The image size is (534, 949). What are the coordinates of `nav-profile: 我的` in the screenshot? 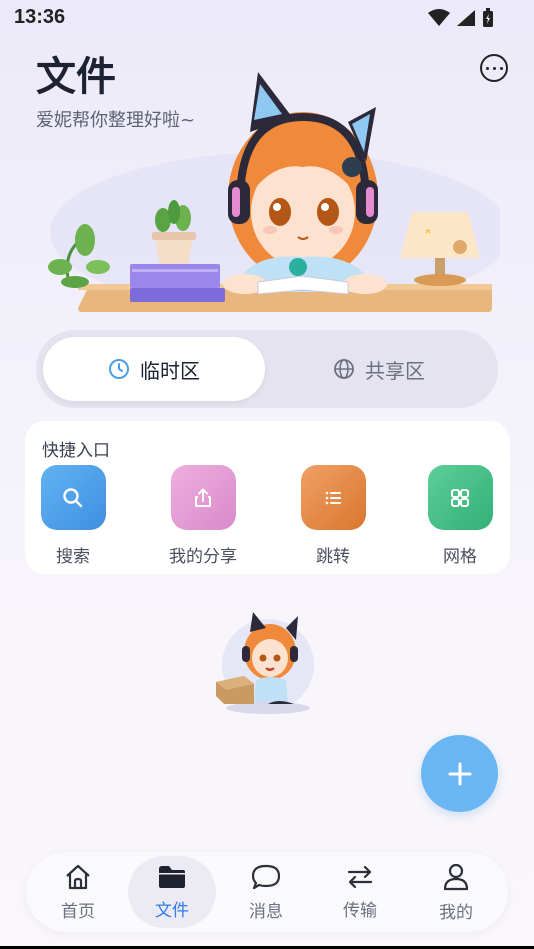 It's located at (456, 892).